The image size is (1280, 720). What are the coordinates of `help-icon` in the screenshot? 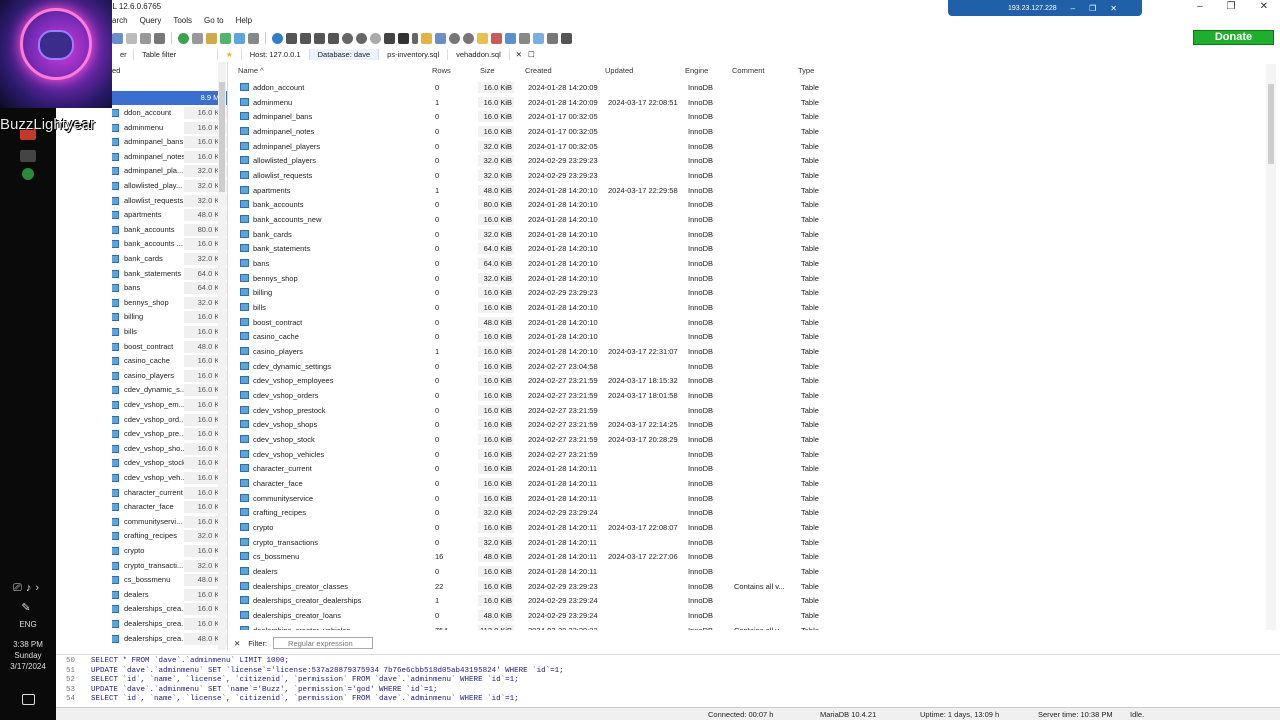 It's located at (277, 38).